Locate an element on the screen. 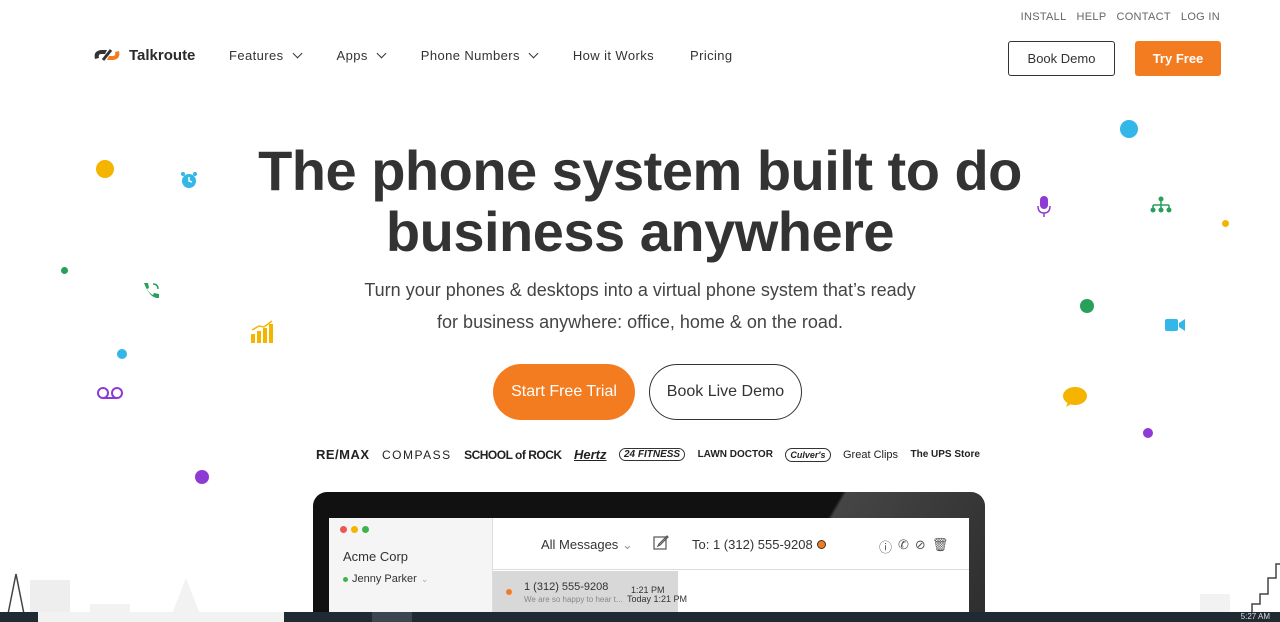 The width and height of the screenshot is (1280, 622). user-selector: Jenny Parker ⌄ is located at coordinates (385, 579).